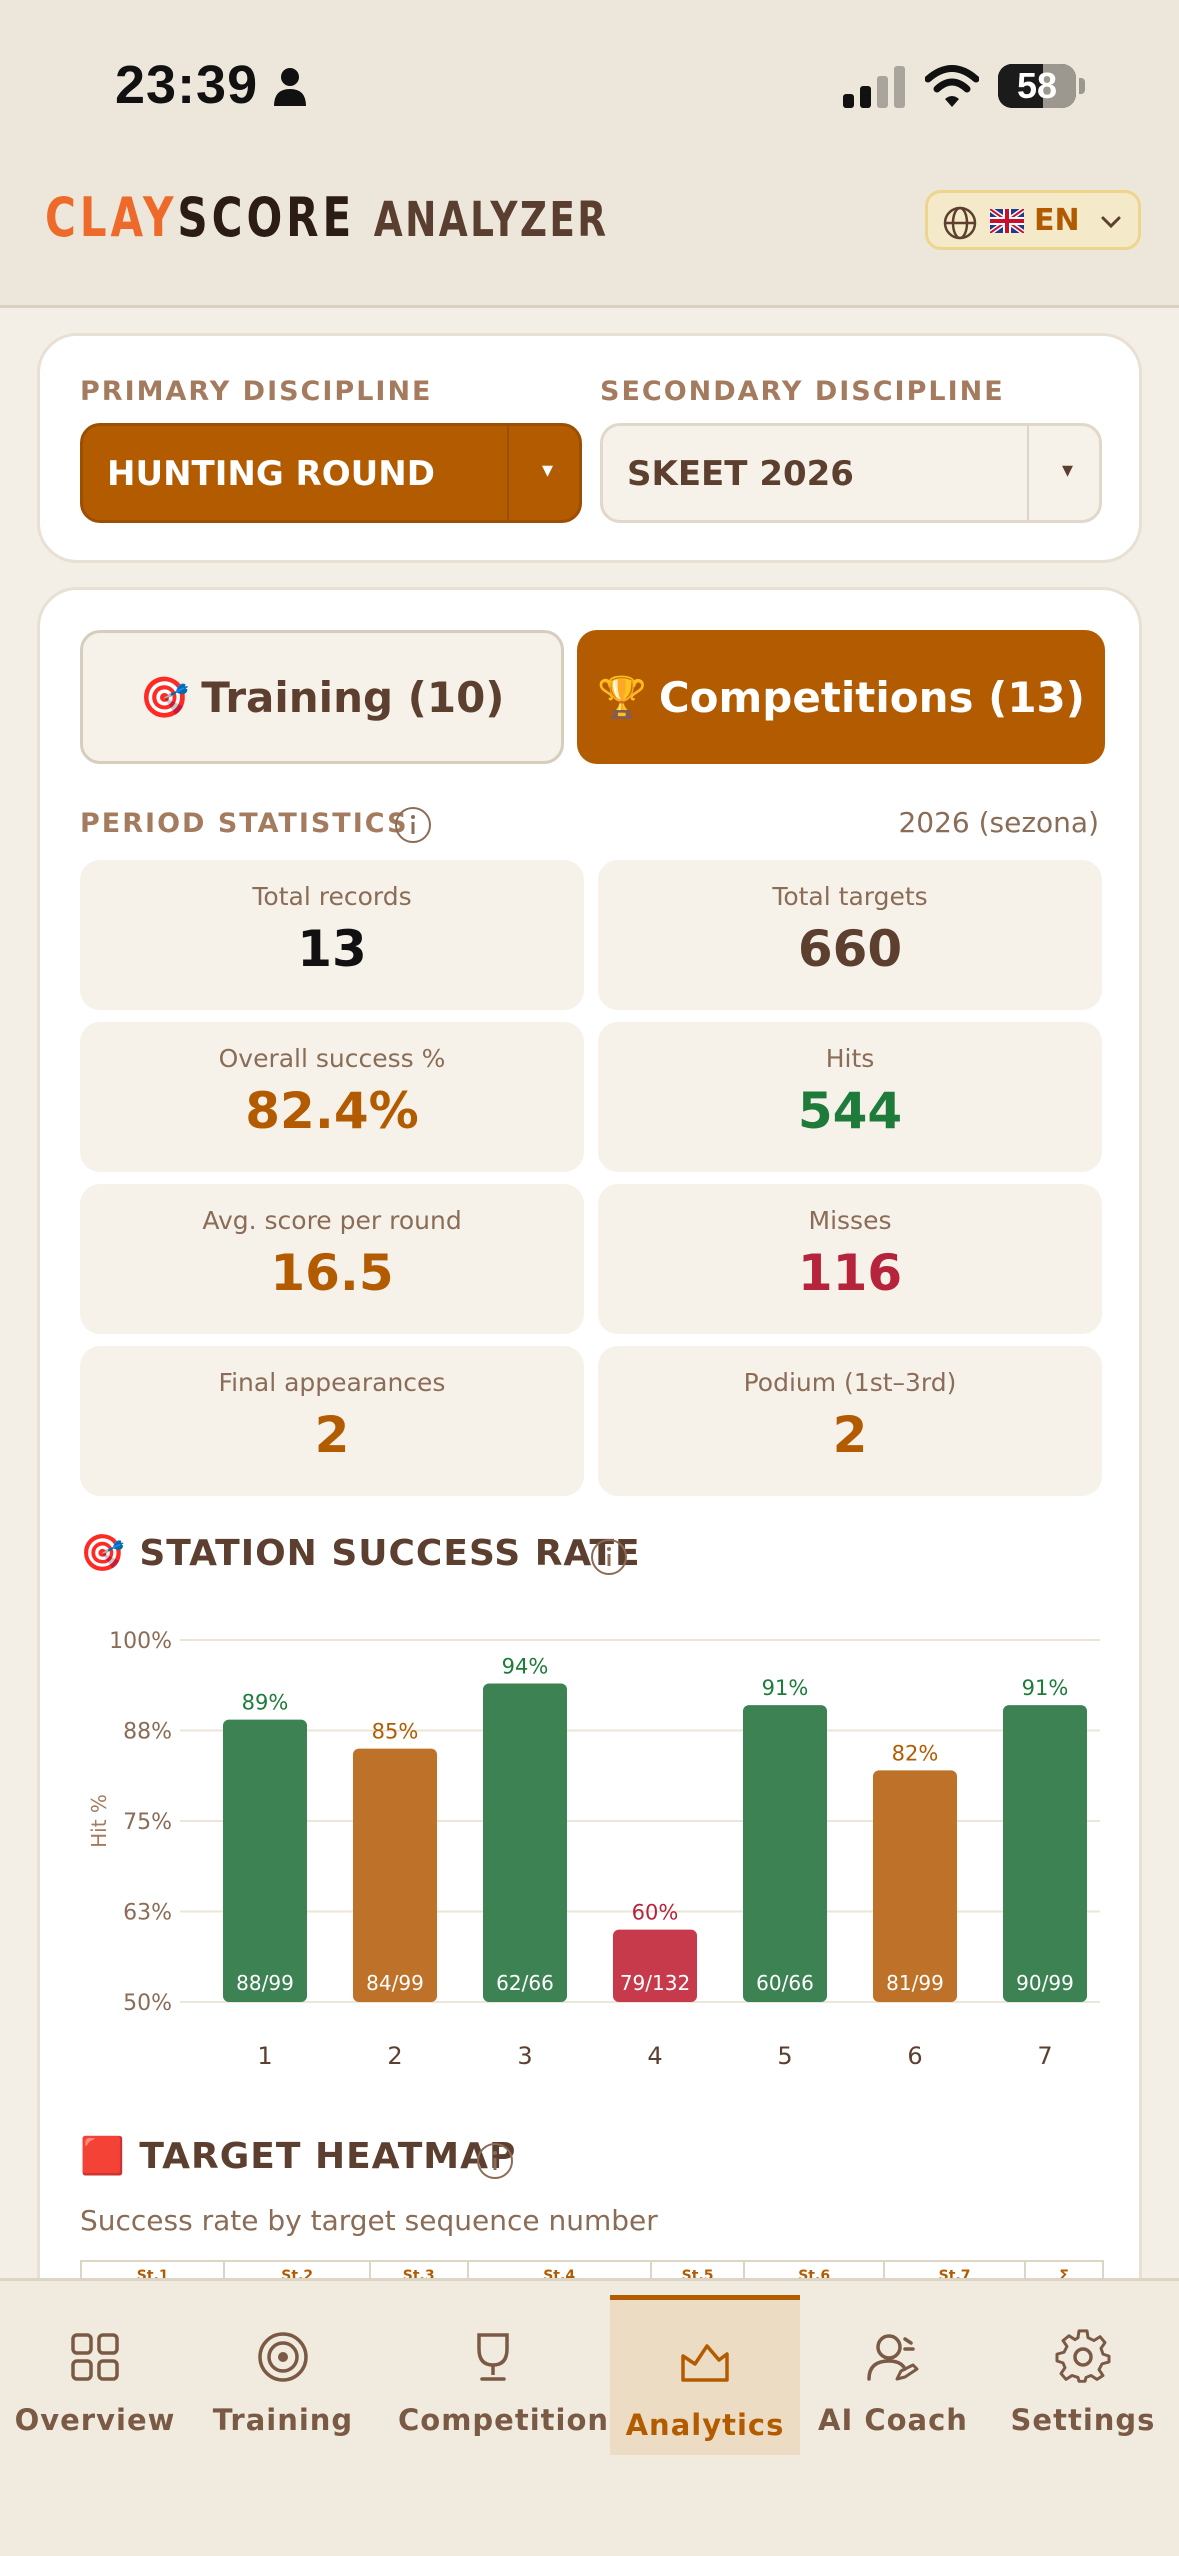  Describe the element at coordinates (1083, 2356) in the screenshot. I see `gear-icon` at that location.